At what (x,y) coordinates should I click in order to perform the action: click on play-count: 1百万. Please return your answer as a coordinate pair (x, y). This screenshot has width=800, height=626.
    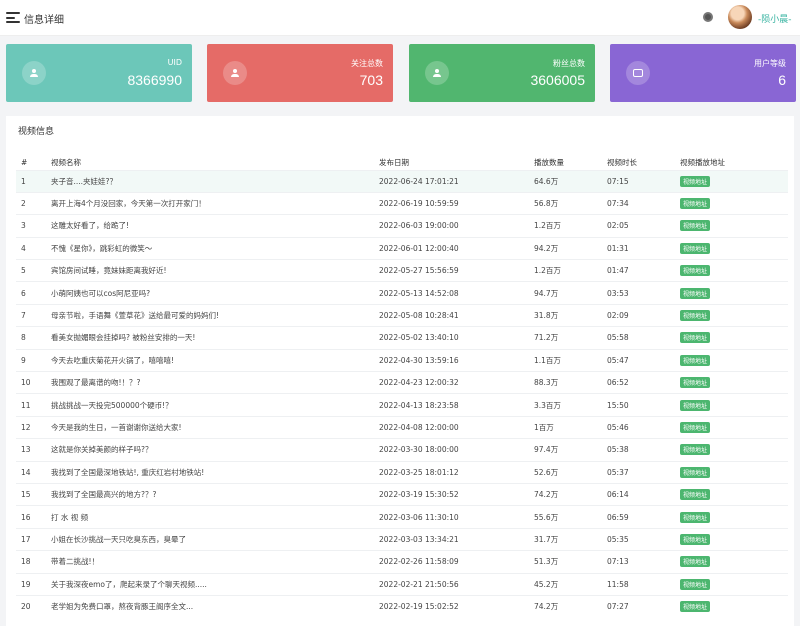
    Looking at the image, I should click on (570, 427).